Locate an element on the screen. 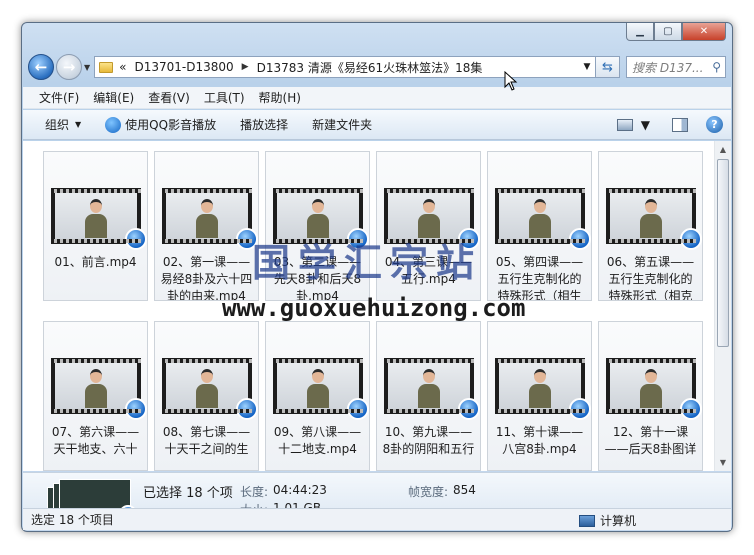 The image size is (754, 555). length-value: 04:44:23 is located at coordinates (300, 490).